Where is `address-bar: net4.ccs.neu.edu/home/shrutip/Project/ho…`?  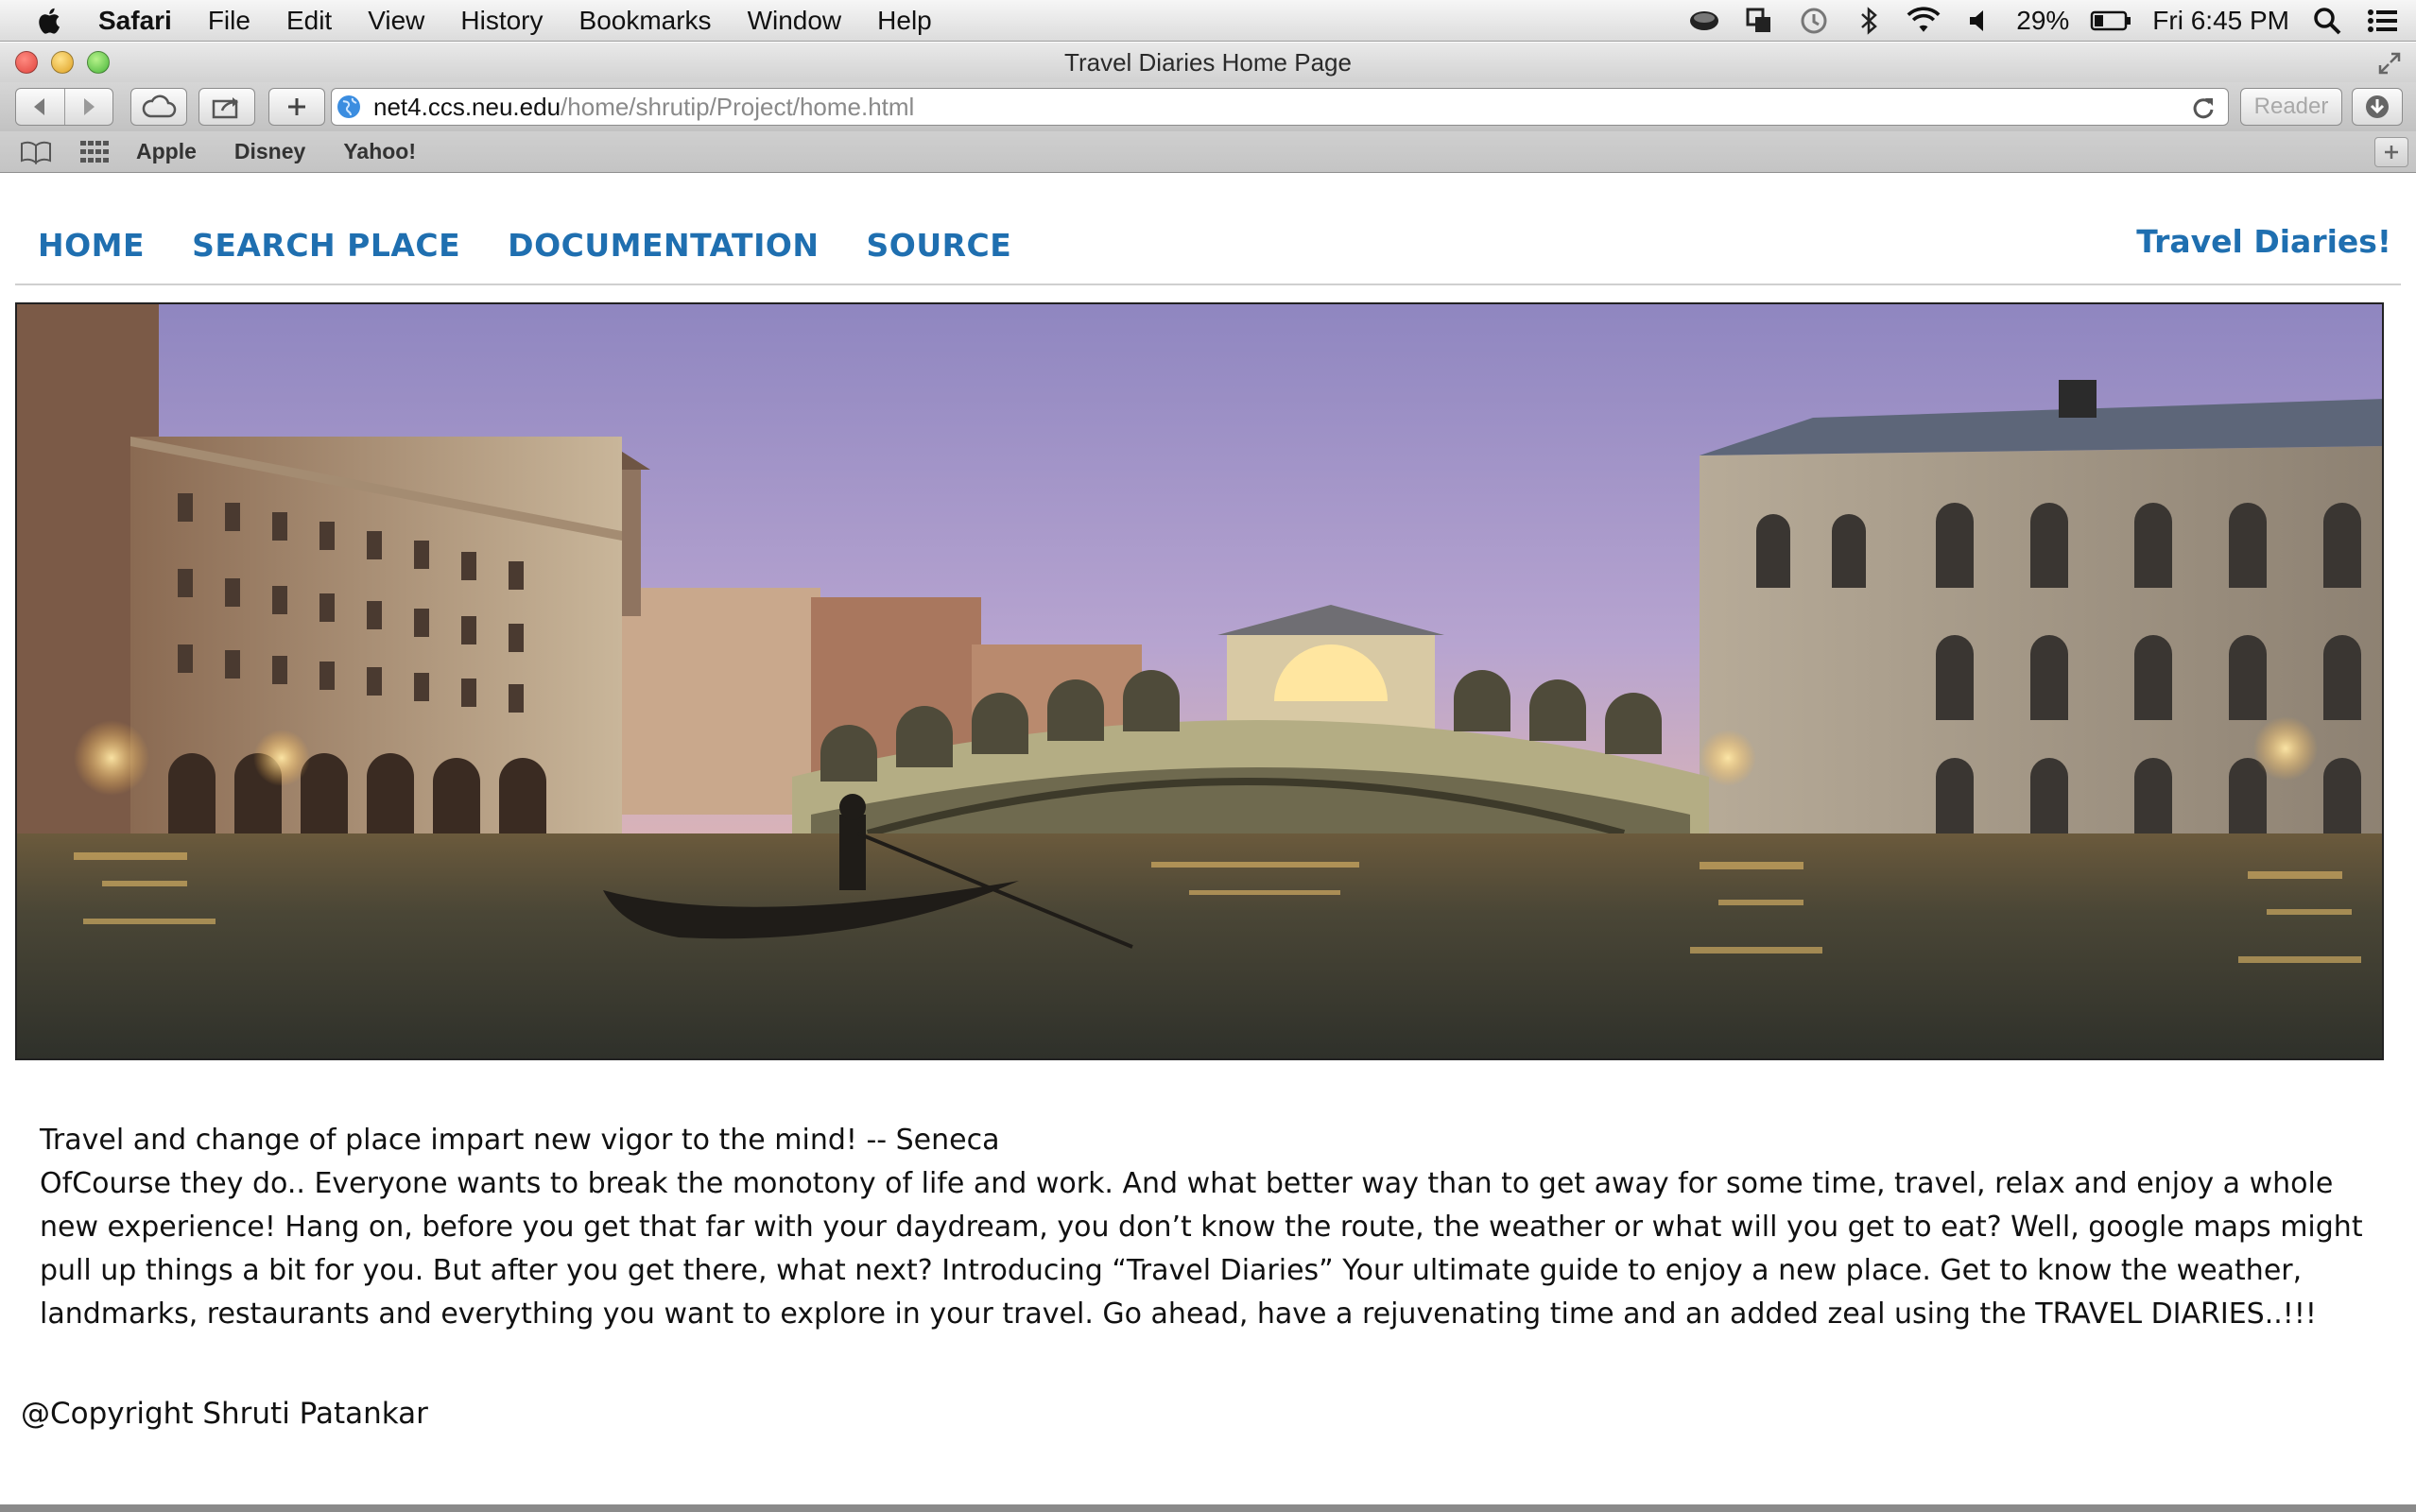
address-bar: net4.ccs.neu.edu/home/shrutip/Project/ho… is located at coordinates (1280, 107).